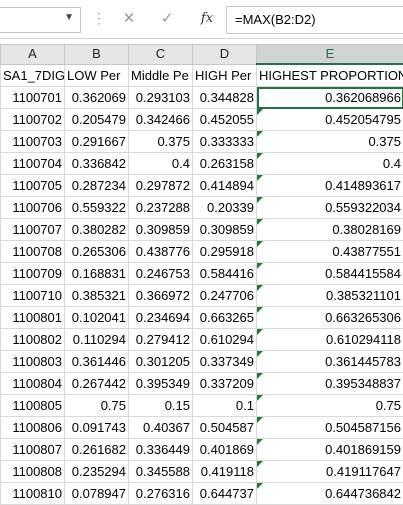 This screenshot has width=403, height=505. What do you see at coordinates (225, 428) in the screenshot?
I see `table-cell: 0.504587` at bounding box center [225, 428].